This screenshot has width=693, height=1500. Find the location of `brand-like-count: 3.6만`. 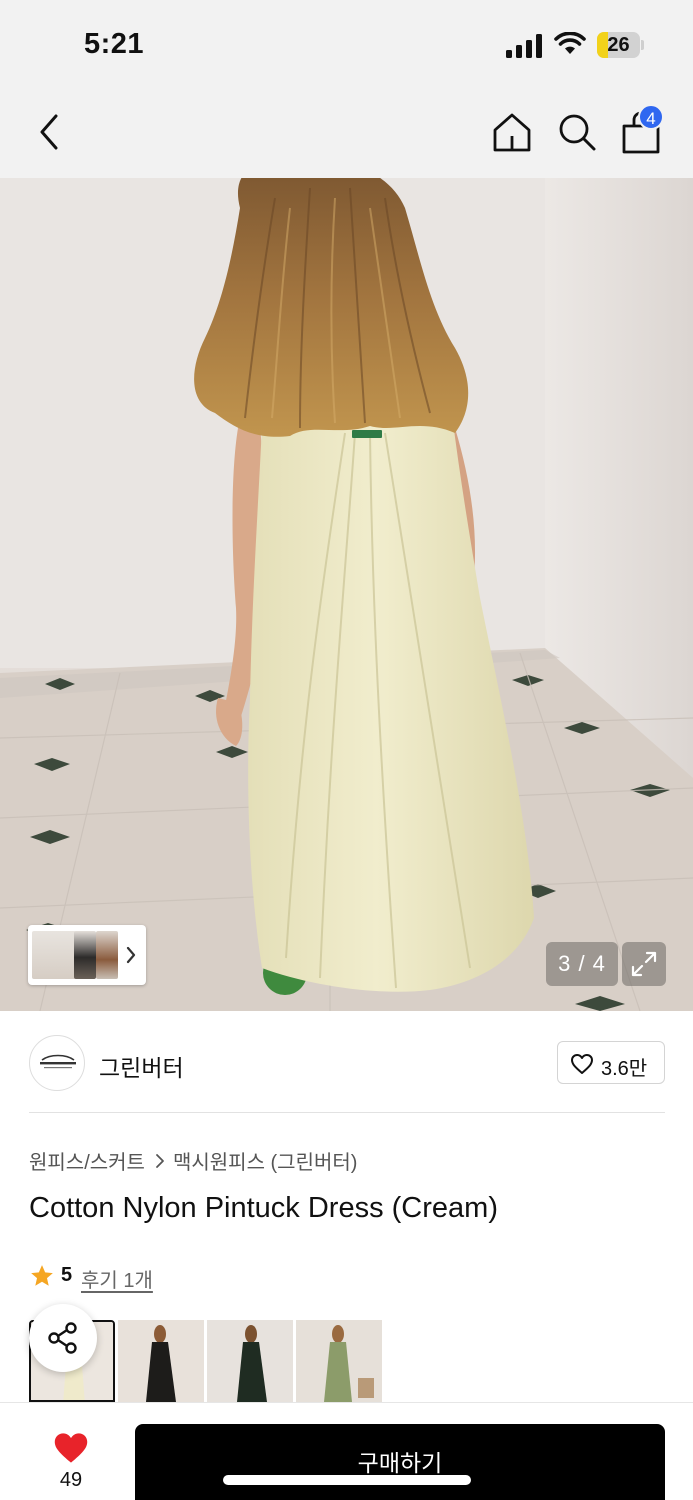

brand-like-count: 3.6만 is located at coordinates (624, 1069).